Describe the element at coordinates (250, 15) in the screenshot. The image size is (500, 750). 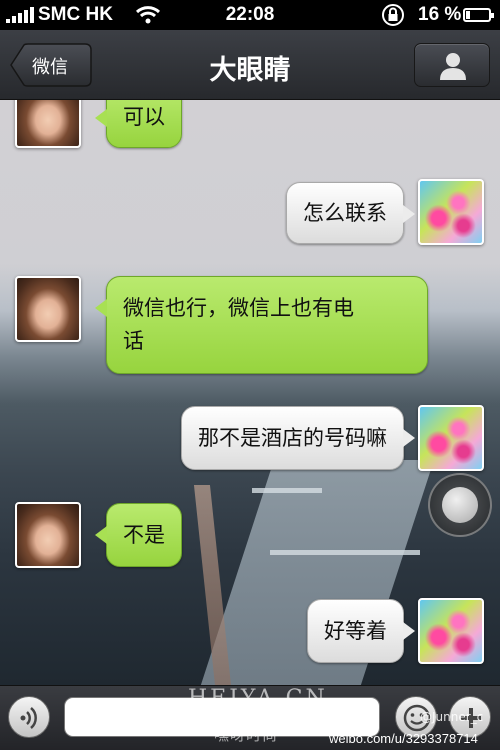
I see `status-bar: SMC HK 22:08 16 %` at that location.